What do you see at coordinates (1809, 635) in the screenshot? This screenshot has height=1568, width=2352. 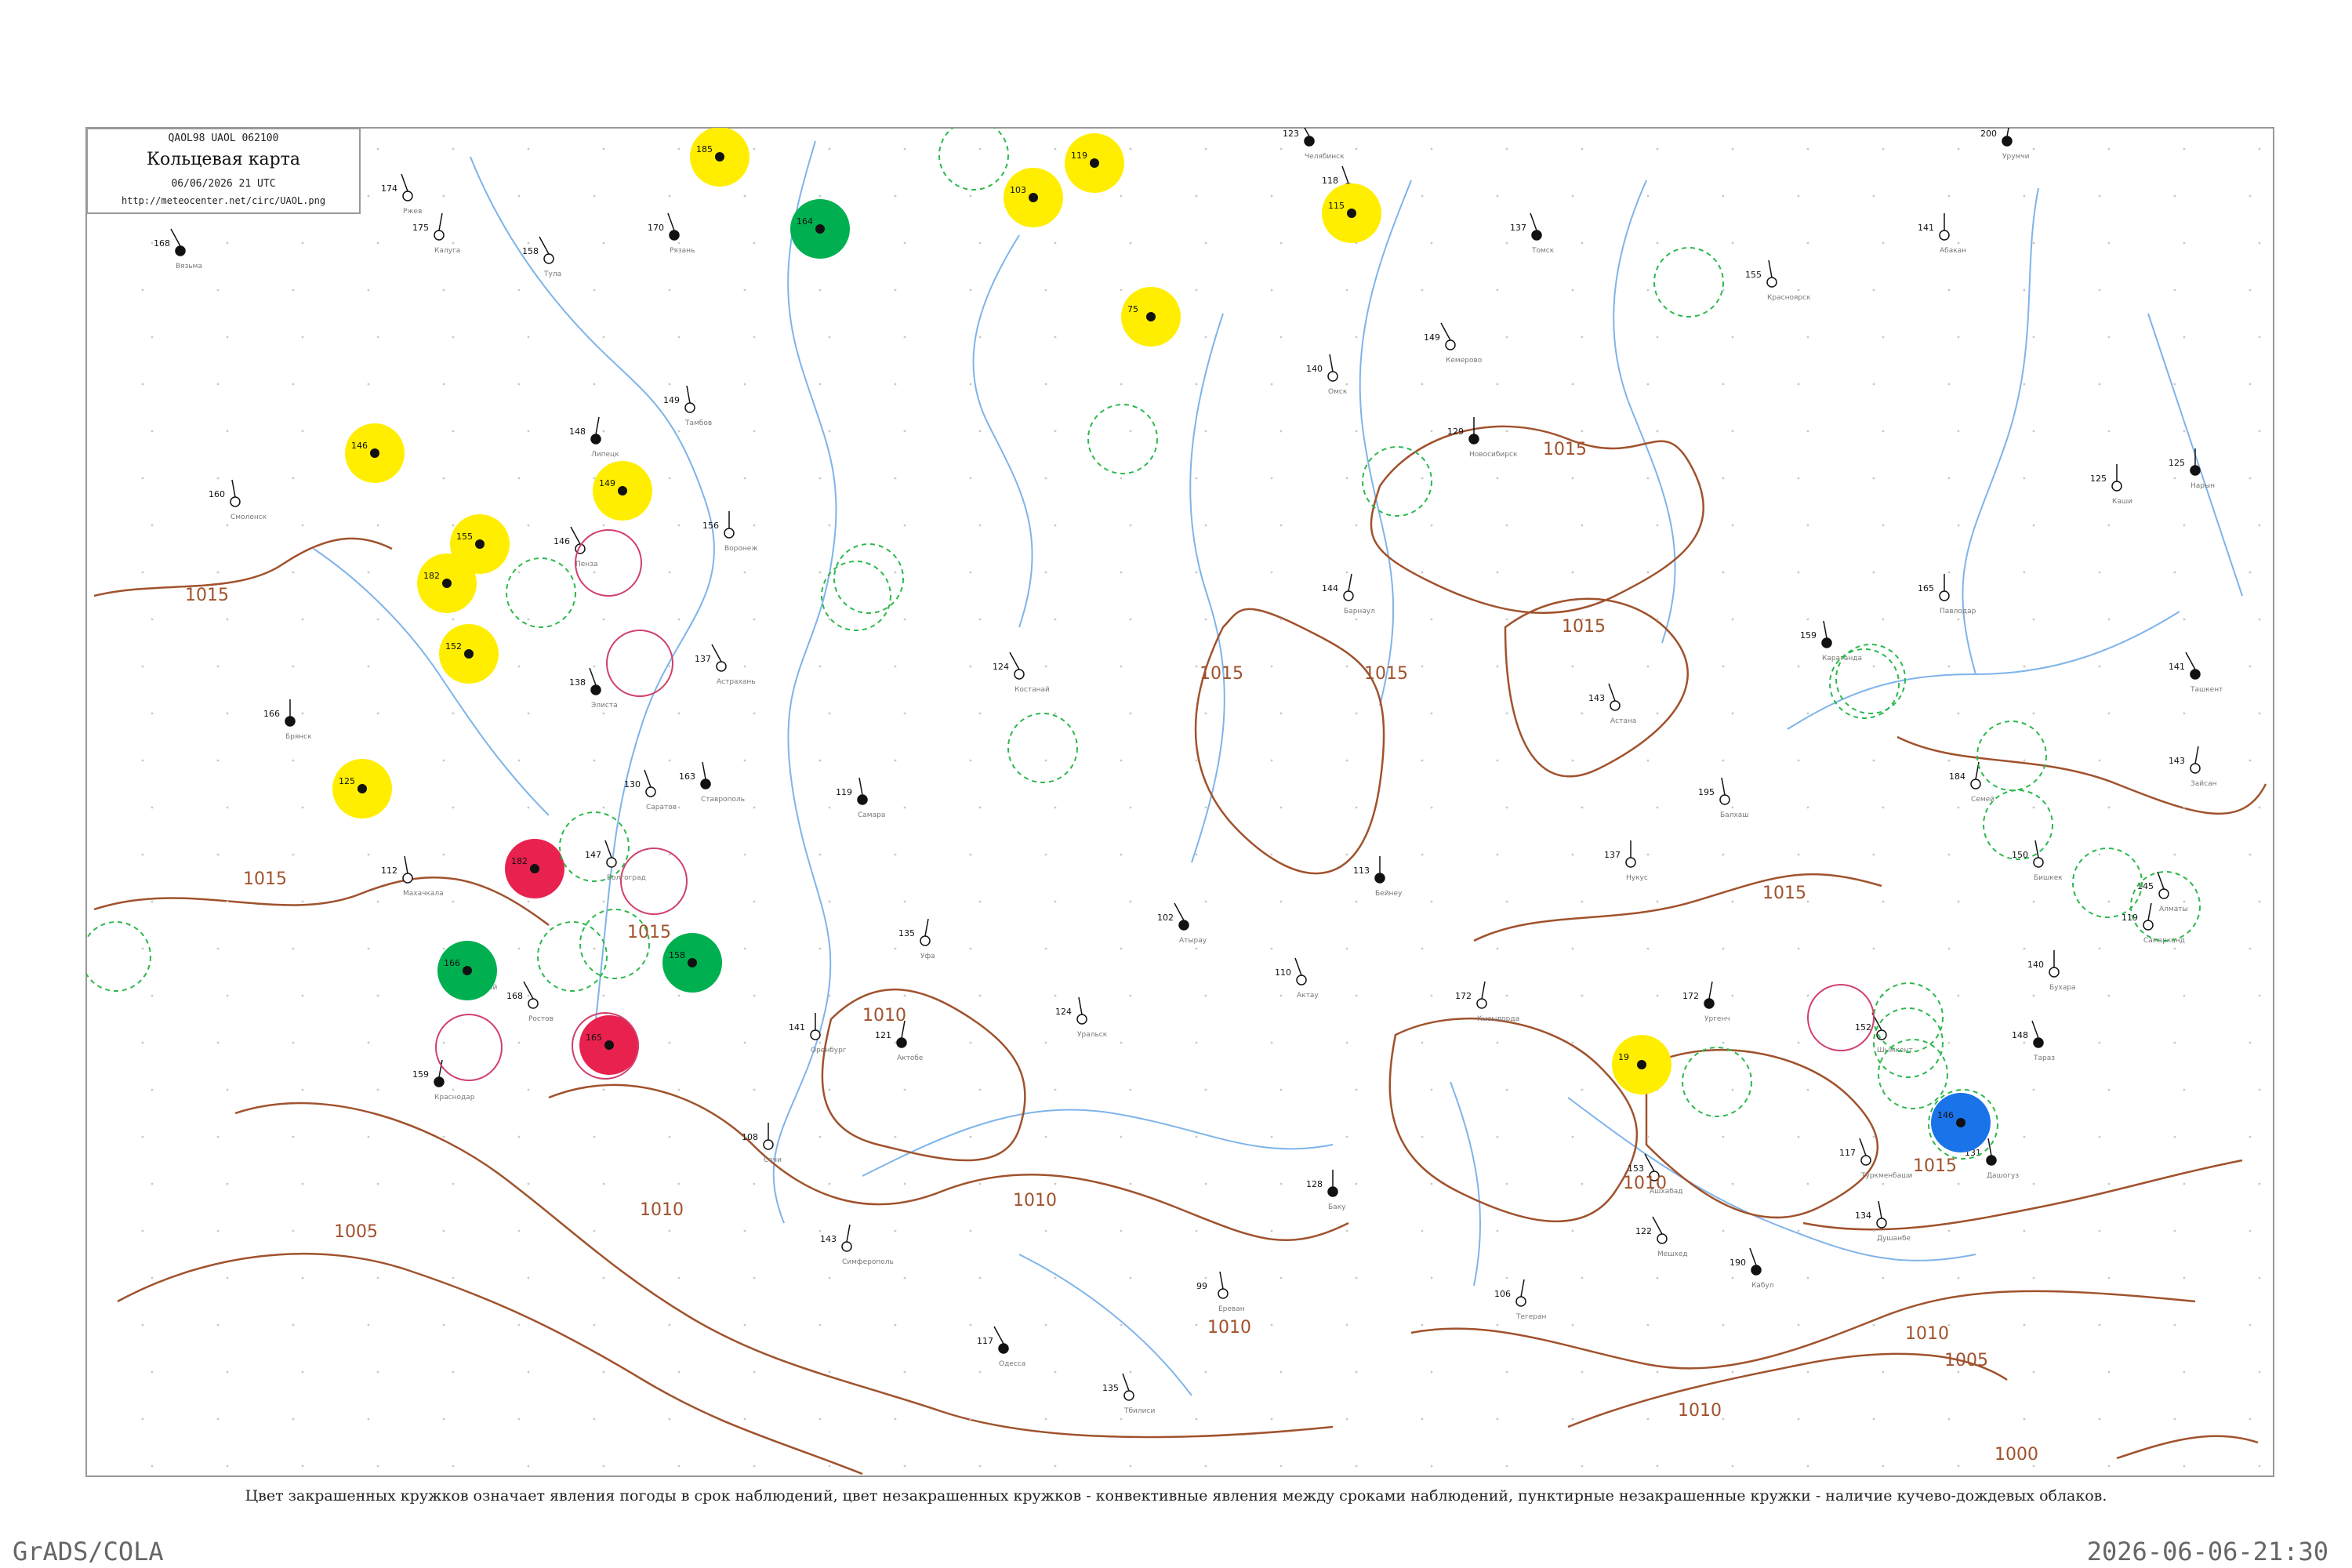 I see `temperature-value: 159` at bounding box center [1809, 635].